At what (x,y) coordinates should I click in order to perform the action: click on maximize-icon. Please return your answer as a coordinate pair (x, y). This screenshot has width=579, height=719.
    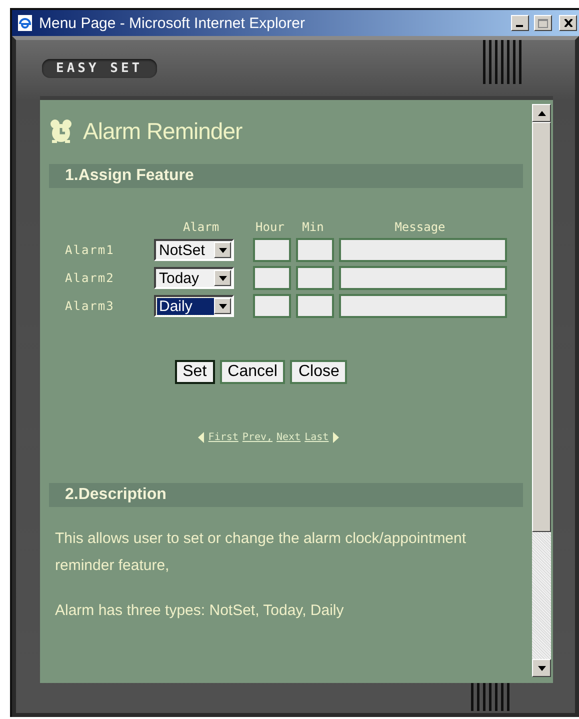
    Looking at the image, I should click on (543, 23).